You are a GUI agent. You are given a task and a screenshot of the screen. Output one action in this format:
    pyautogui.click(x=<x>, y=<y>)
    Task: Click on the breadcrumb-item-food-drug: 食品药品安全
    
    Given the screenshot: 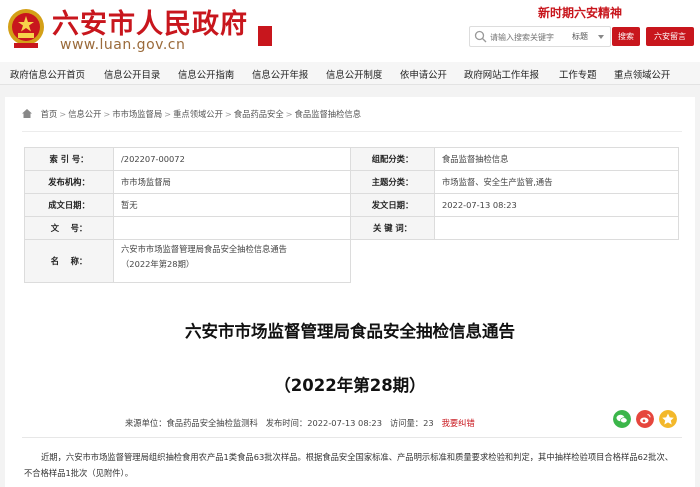 What is the action you would take?
    pyautogui.click(x=259, y=114)
    